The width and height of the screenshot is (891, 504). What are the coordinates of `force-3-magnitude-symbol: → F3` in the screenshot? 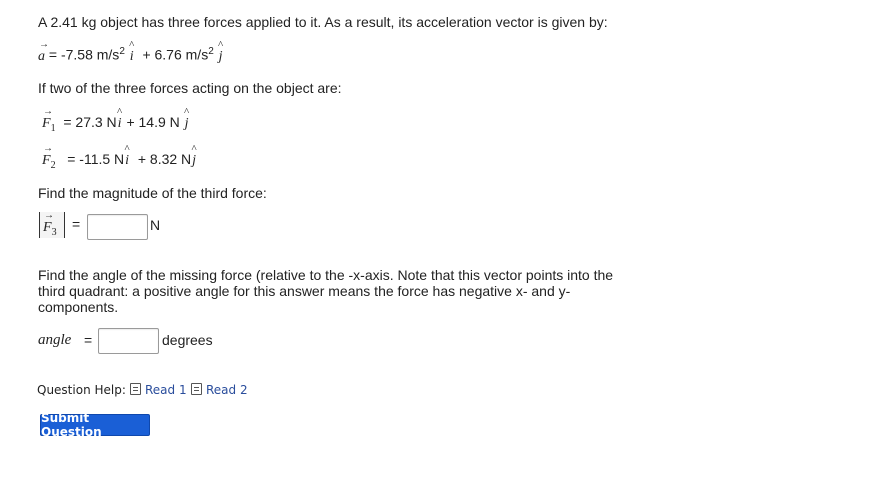 It's located at (52, 224).